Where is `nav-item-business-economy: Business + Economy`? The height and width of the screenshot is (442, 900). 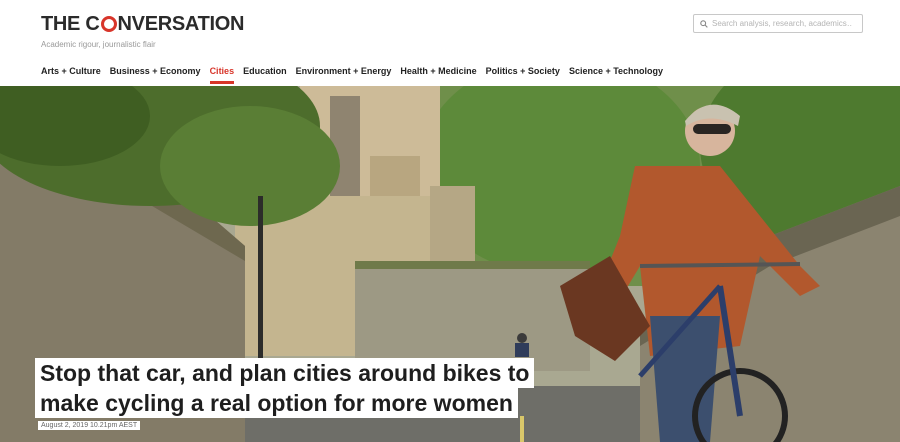 nav-item-business-economy: Business + Economy is located at coordinates (155, 71).